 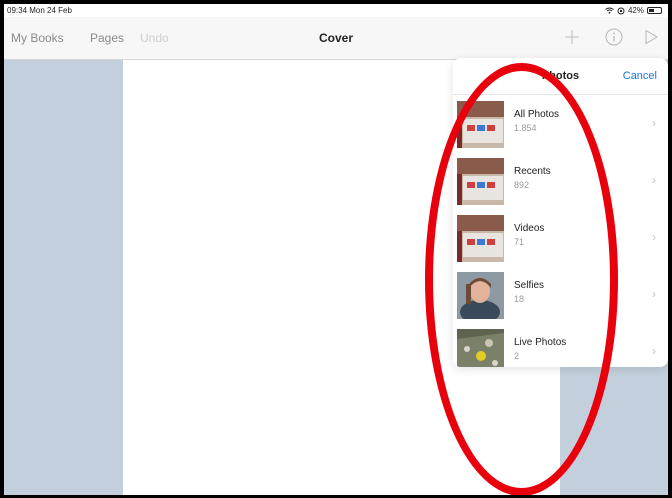 I want to click on album-row-videos: Videos 71 ›, so click(x=560, y=237).